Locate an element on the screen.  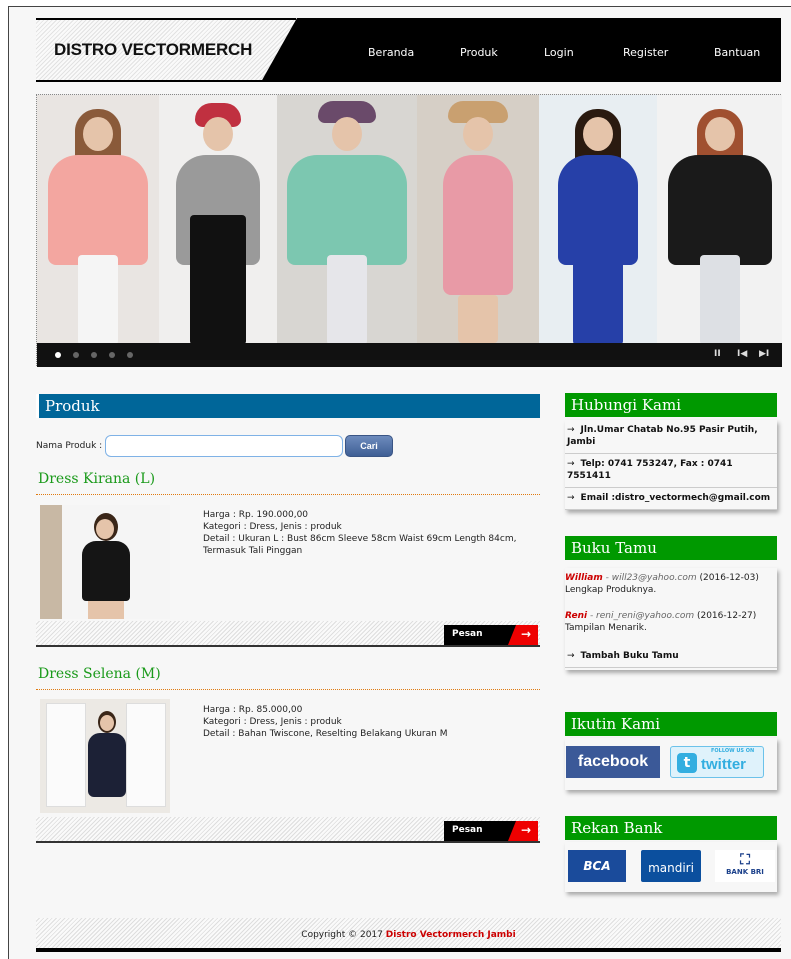
guest-name: Reni is located at coordinates (576, 616).